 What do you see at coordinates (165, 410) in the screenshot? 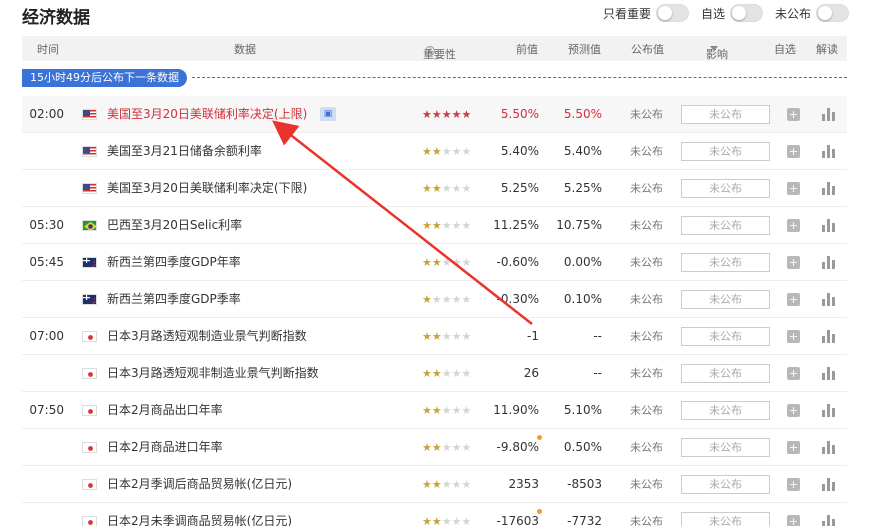
I see `indicator-name: 日本2月商品出口年率` at bounding box center [165, 410].